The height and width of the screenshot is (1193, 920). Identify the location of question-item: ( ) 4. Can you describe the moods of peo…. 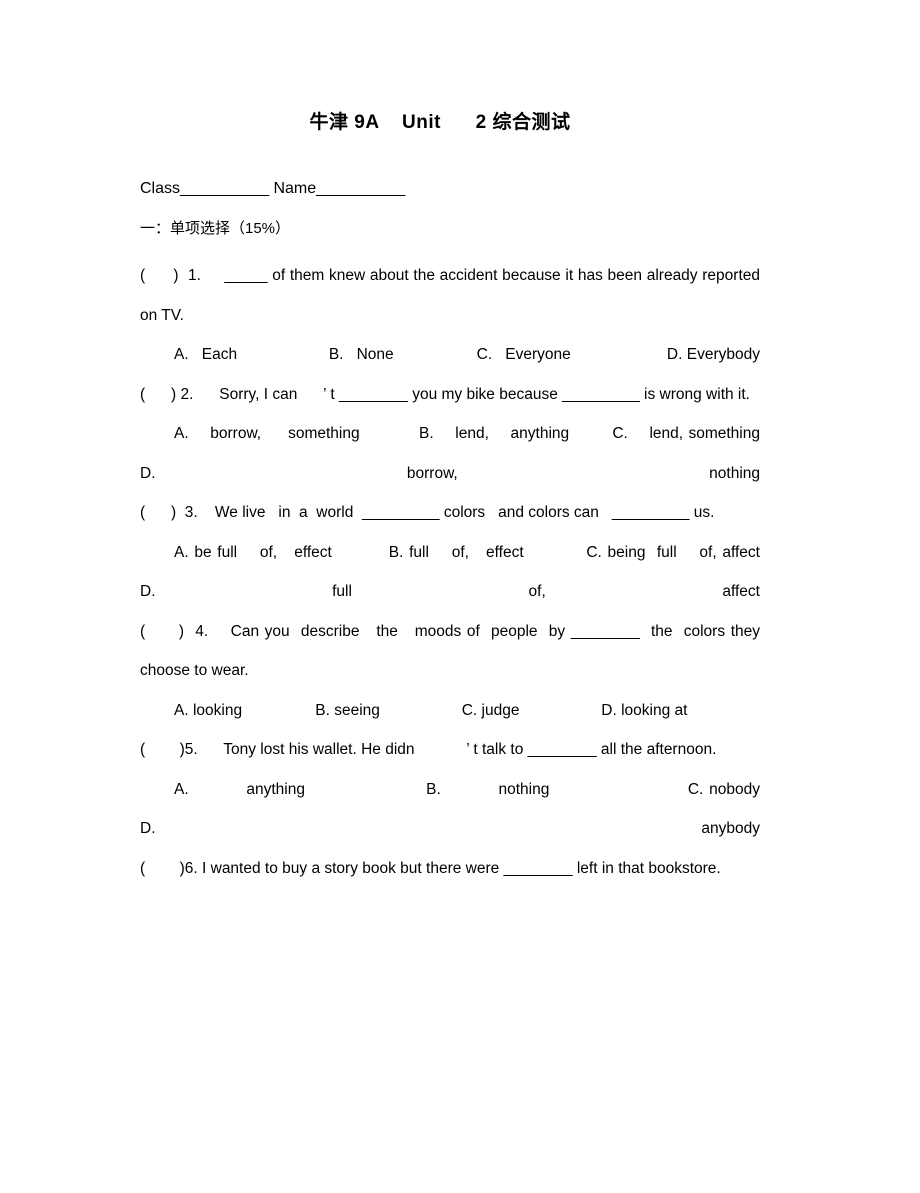
(450, 671).